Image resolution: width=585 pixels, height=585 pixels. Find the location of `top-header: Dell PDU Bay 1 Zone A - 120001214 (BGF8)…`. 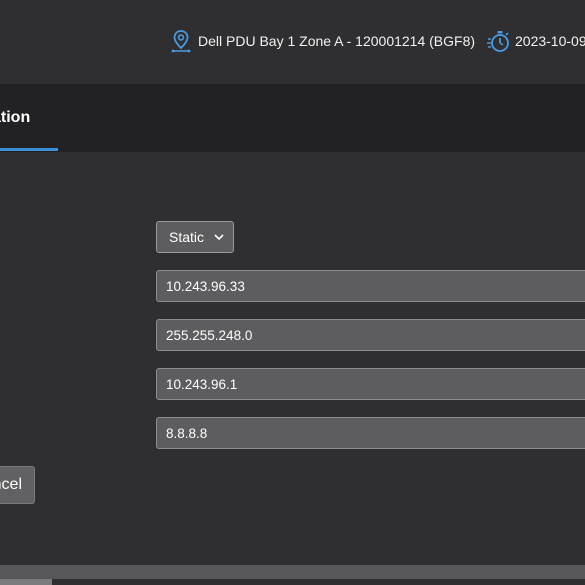

top-header: Dell PDU Bay 1 Zone A - 120001214 (BGF8)… is located at coordinates (292, 42).